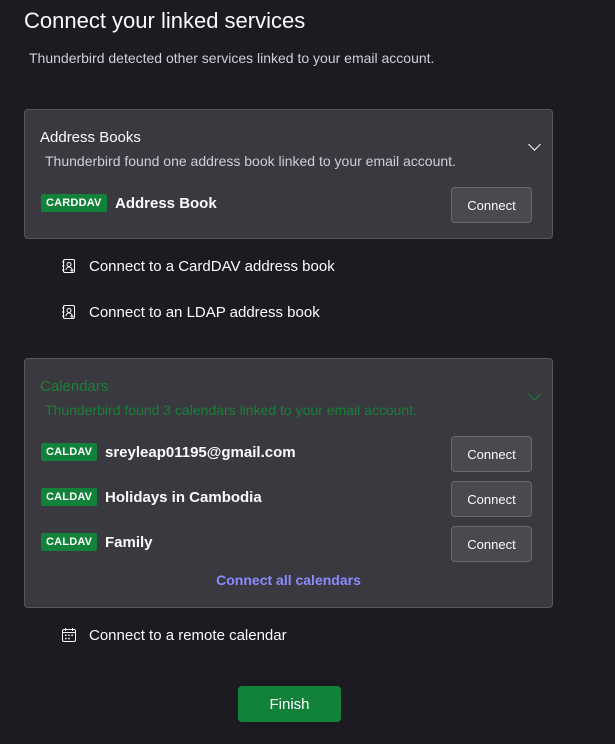  I want to click on page-title: Connect your linked services, so click(165, 20).